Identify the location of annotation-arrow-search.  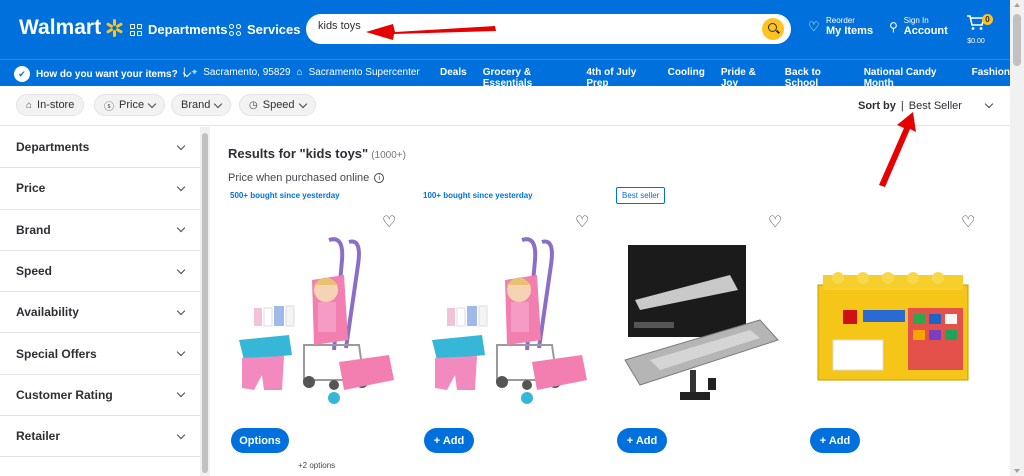
(431, 32).